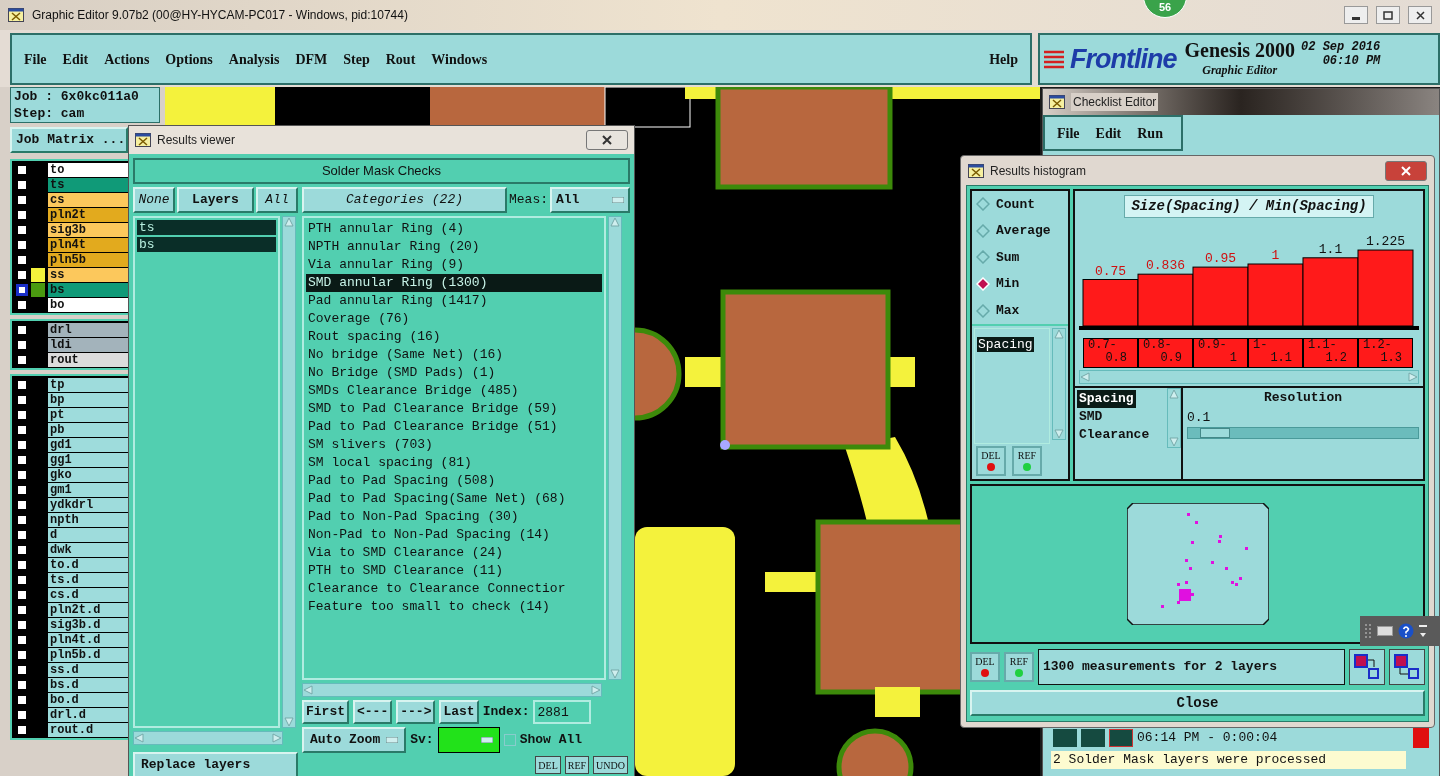 This screenshot has height=776, width=1440. Describe the element at coordinates (88, 289) in the screenshot. I see `layer-name: bs` at that location.